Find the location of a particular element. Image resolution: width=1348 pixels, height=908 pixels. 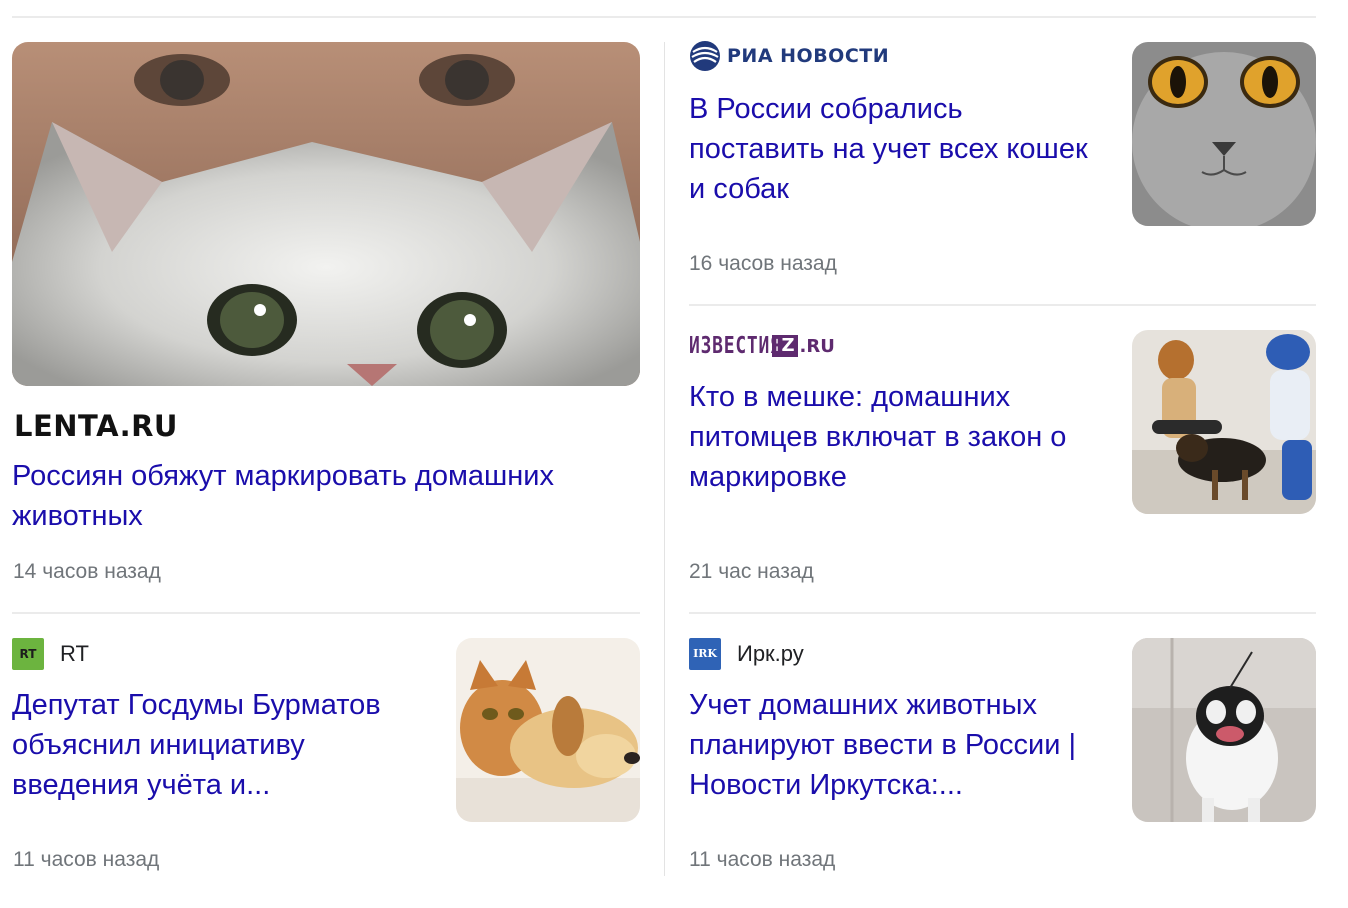

source-logo-izvestia: ИЗВЕСТИЯ IZ .RU is located at coordinates (762, 346).